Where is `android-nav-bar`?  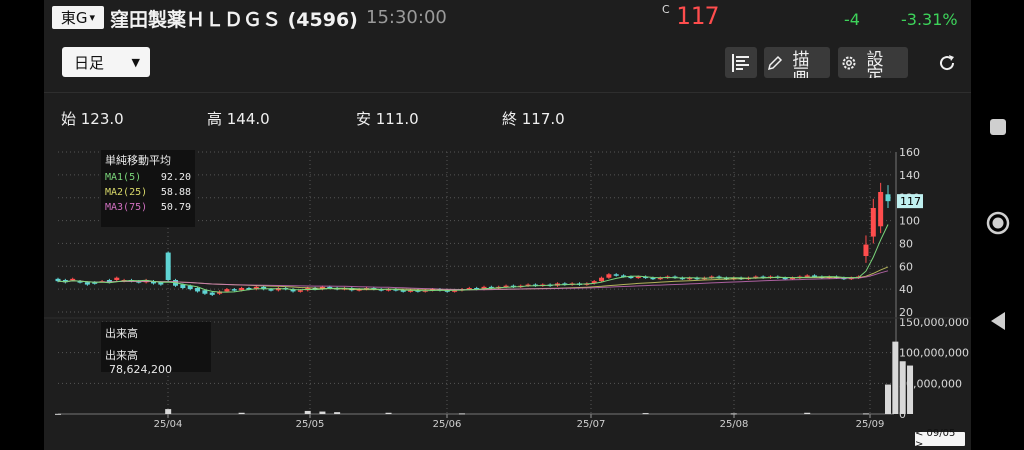
android-nav-bar is located at coordinates (997, 225).